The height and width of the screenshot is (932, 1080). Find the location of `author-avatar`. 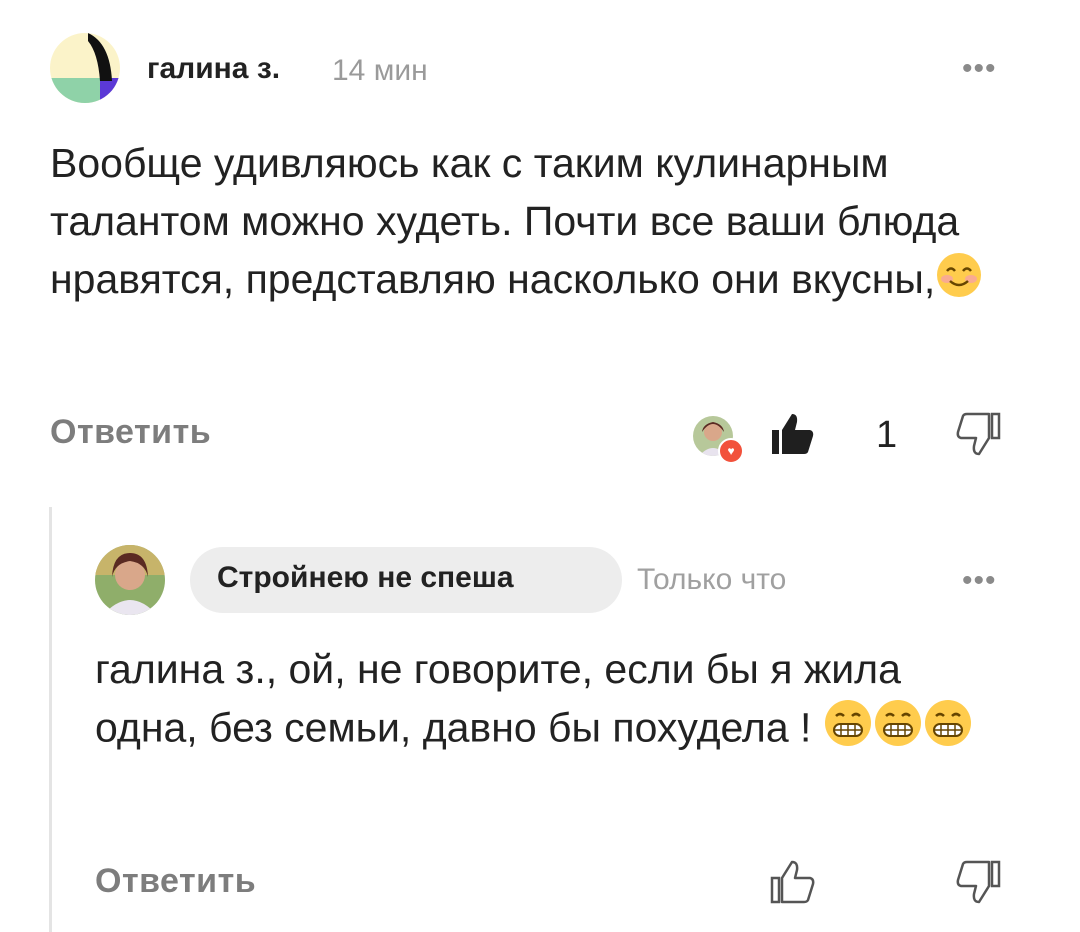

author-avatar is located at coordinates (85, 68).